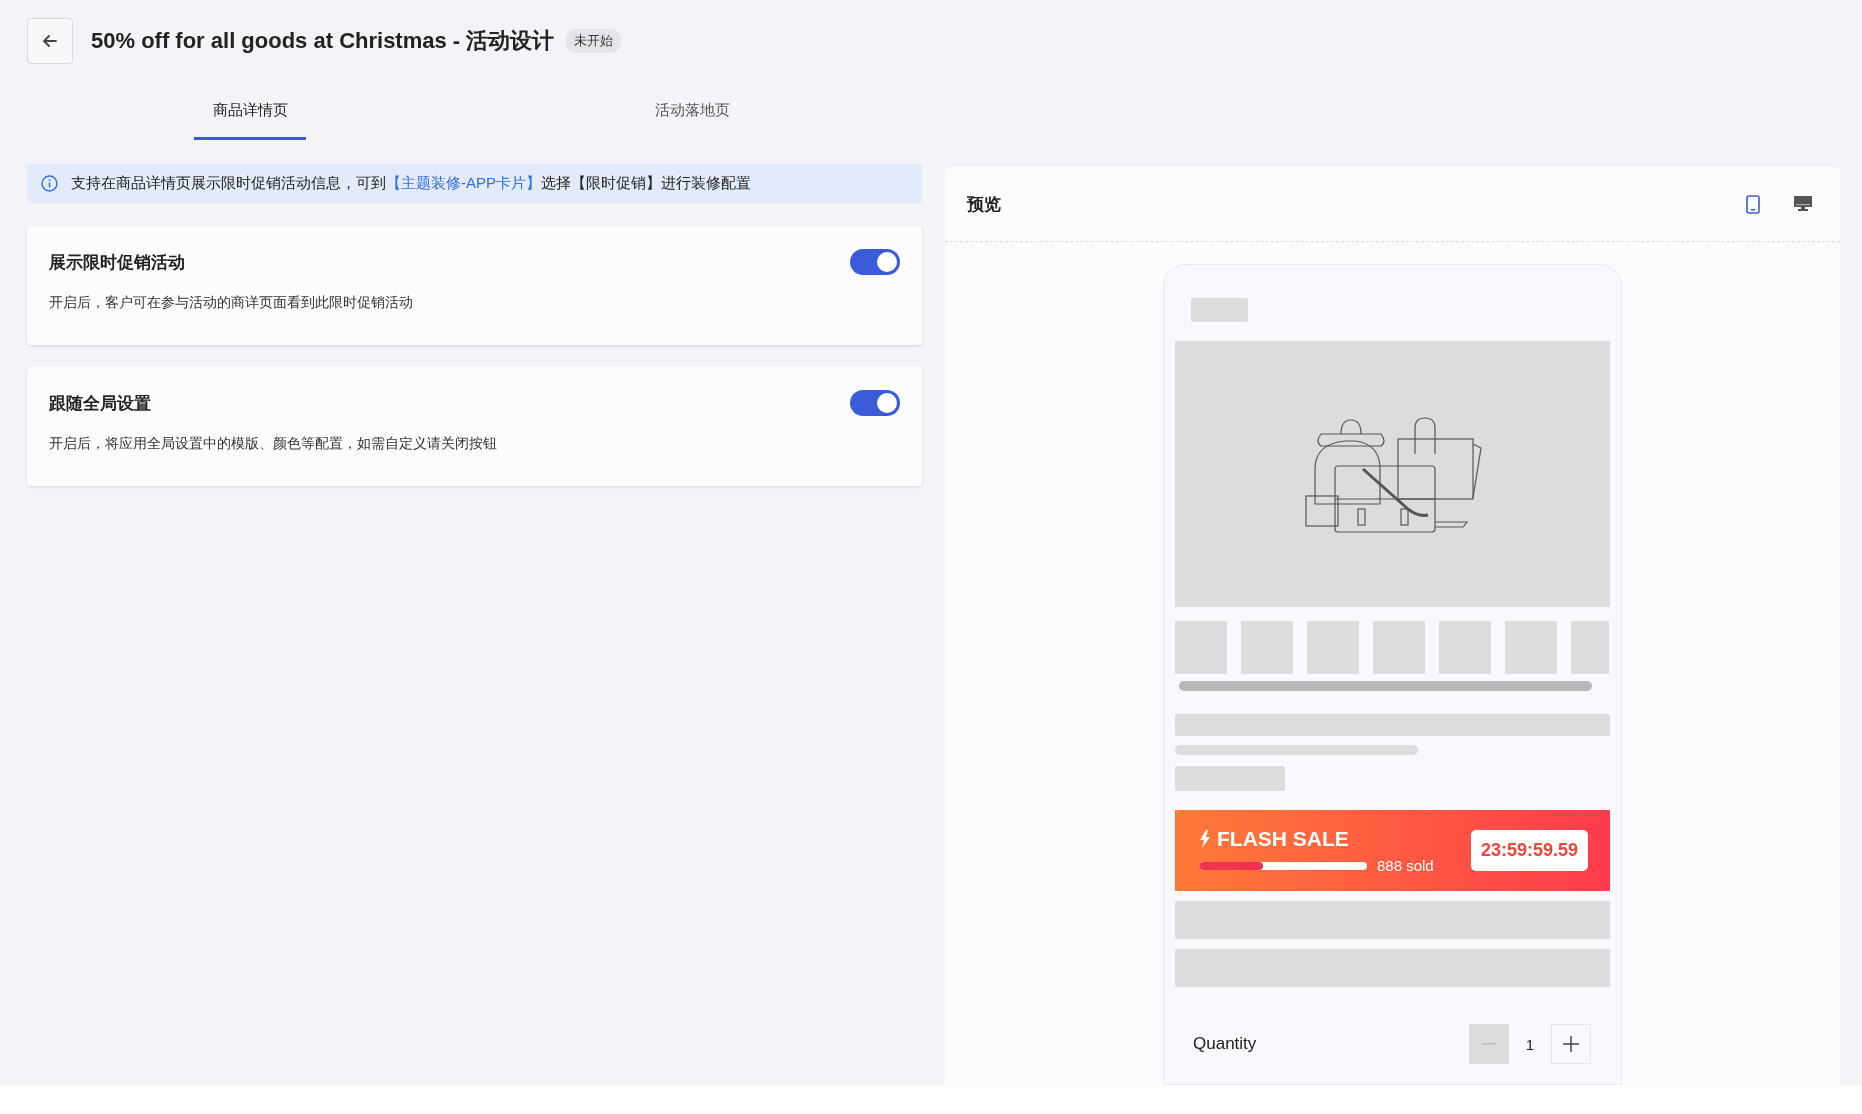 The width and height of the screenshot is (1862, 1114). Describe the element at coordinates (231, 303) in the screenshot. I see `setting-description: 开启后，客户可在参与活动的商详页面看到此限时促销活动` at that location.